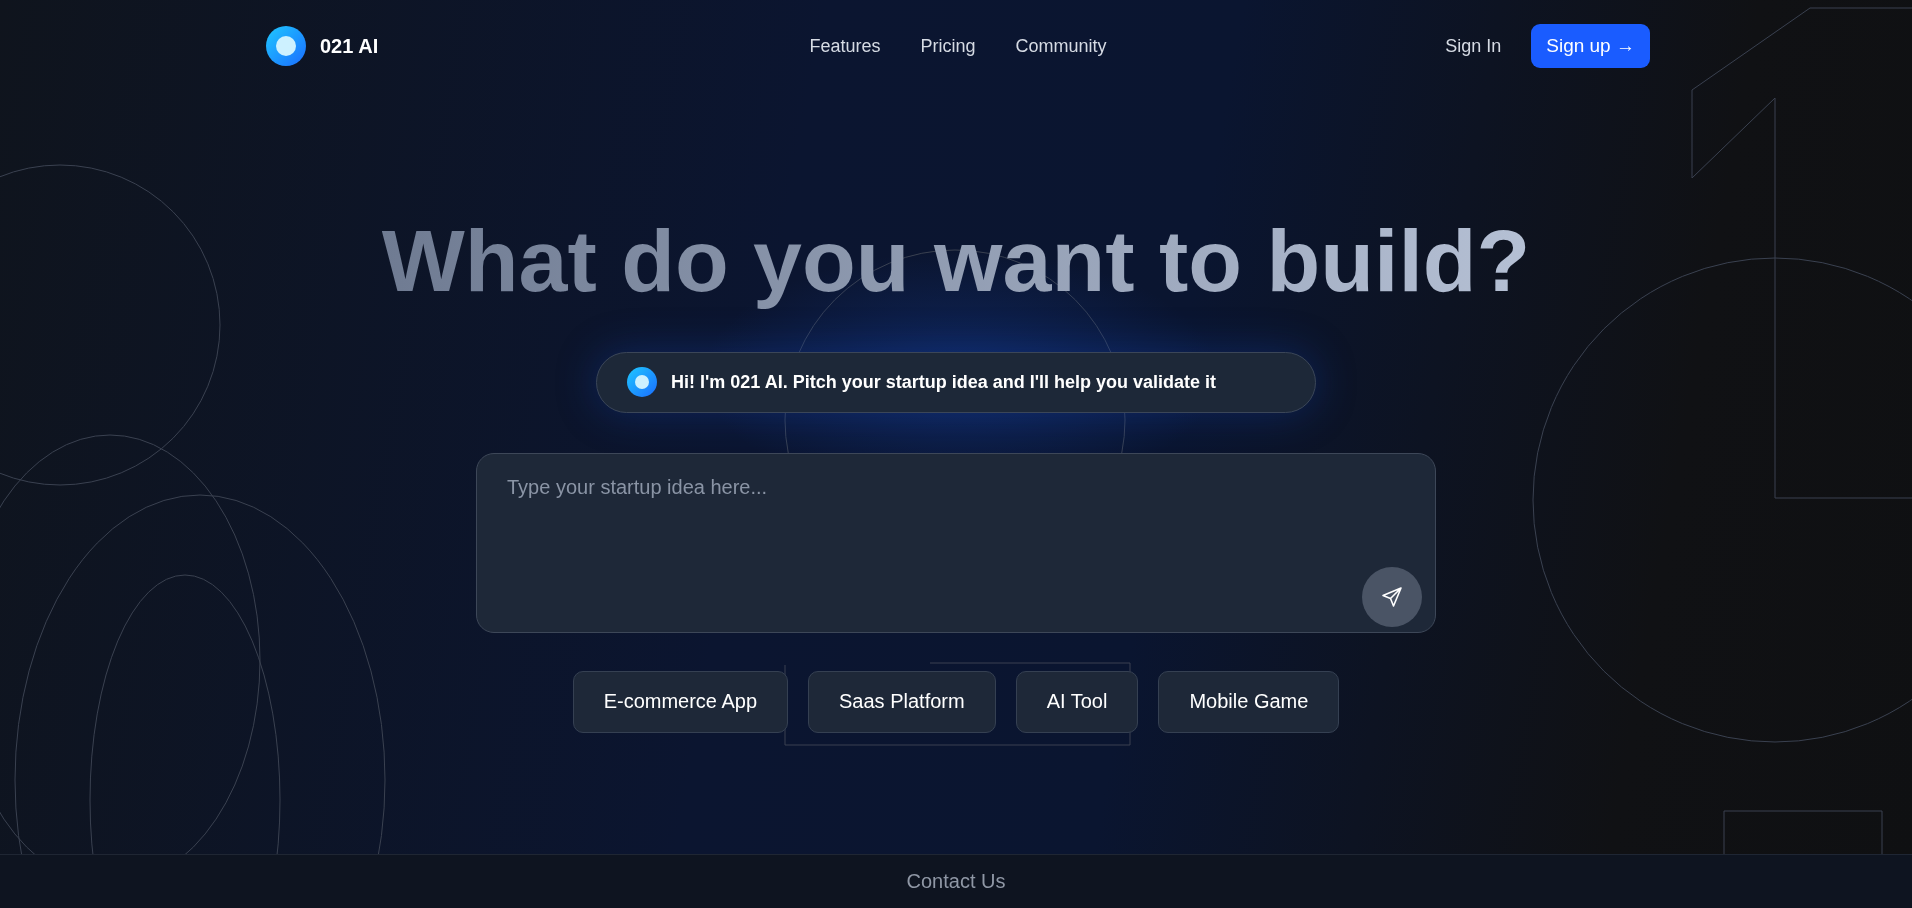  I want to click on nav-link: Pricing, so click(948, 46).